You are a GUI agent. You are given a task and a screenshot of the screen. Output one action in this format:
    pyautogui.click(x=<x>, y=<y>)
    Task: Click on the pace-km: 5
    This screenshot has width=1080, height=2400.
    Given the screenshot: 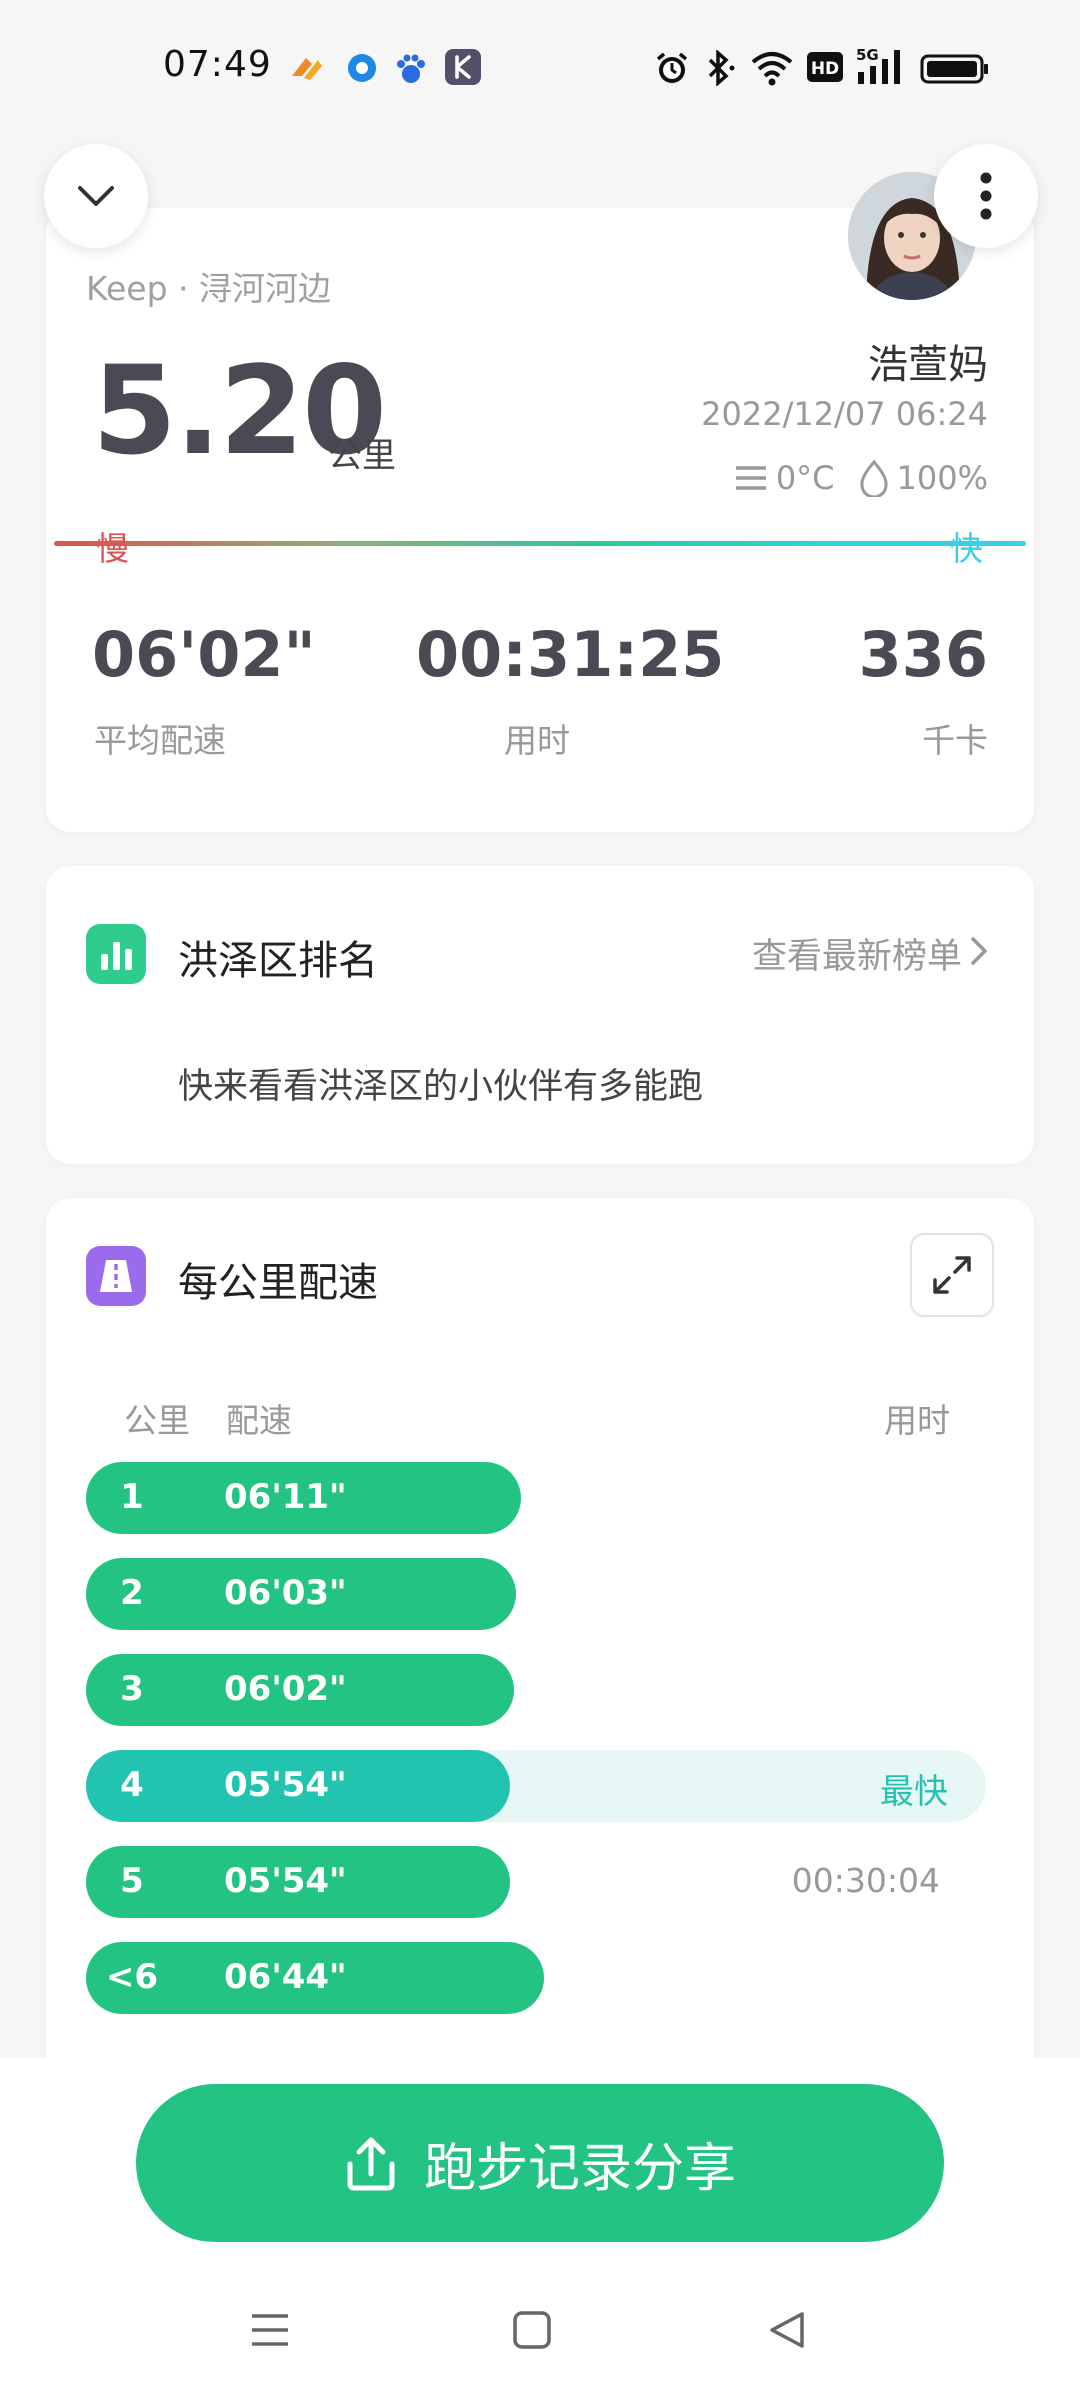 What is the action you would take?
    pyautogui.click(x=132, y=1881)
    